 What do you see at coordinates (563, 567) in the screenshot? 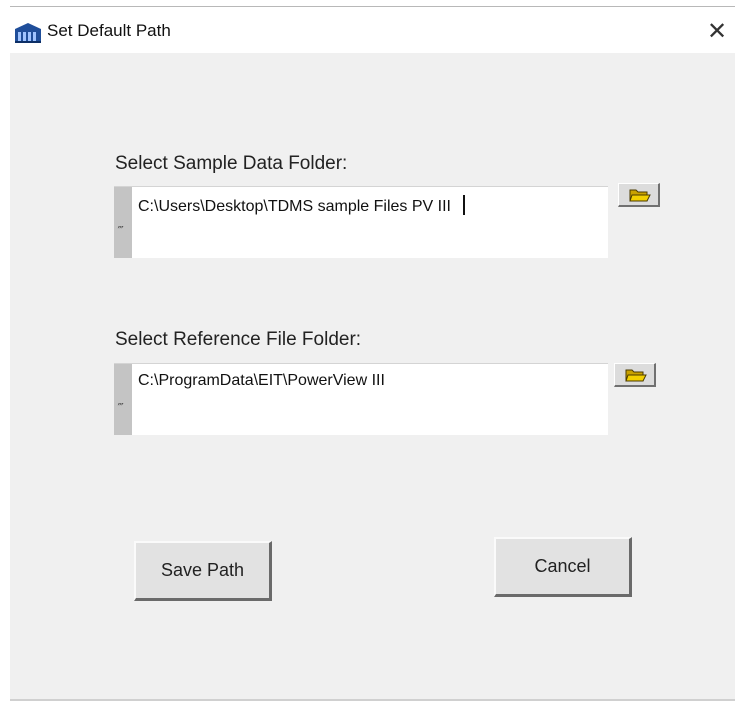
I see `cancel-button: Cancel` at bounding box center [563, 567].